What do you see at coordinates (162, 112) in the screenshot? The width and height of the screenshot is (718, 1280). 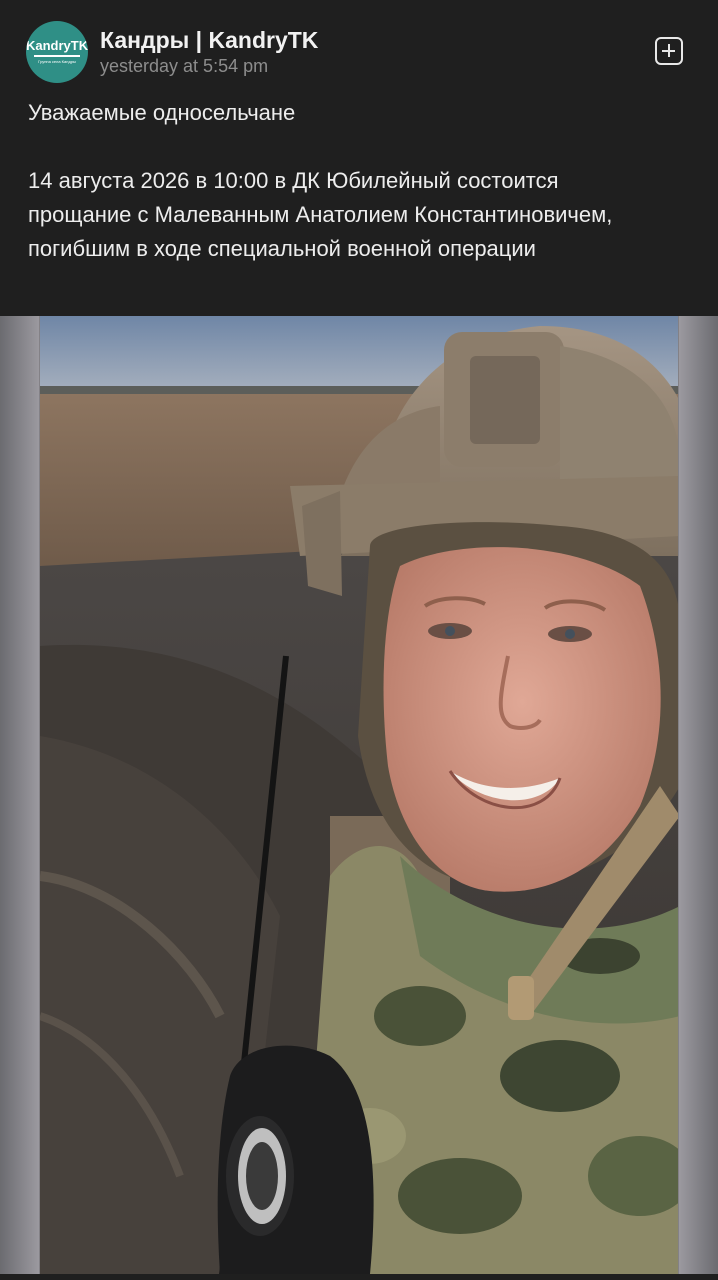 I see `post-greeting: Уважаемые односельчане` at bounding box center [162, 112].